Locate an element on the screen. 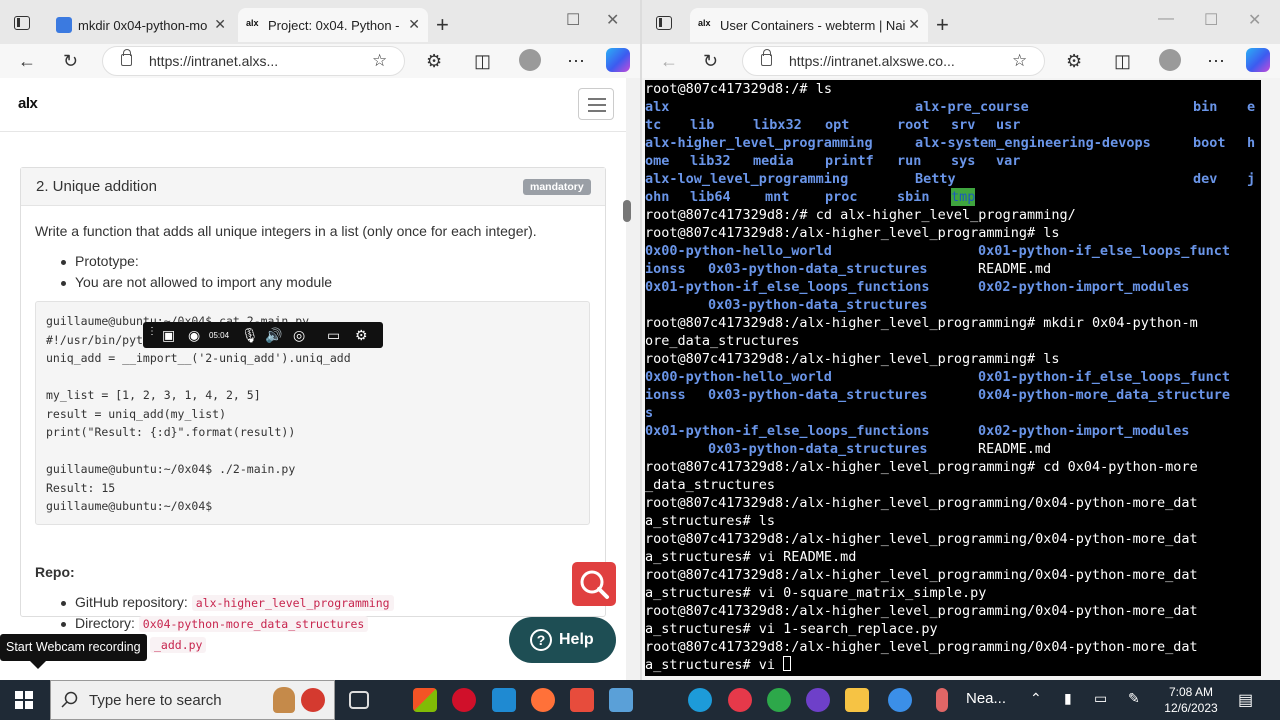 The height and width of the screenshot is (720, 1280). window-icon: ▭ is located at coordinates (333, 335).